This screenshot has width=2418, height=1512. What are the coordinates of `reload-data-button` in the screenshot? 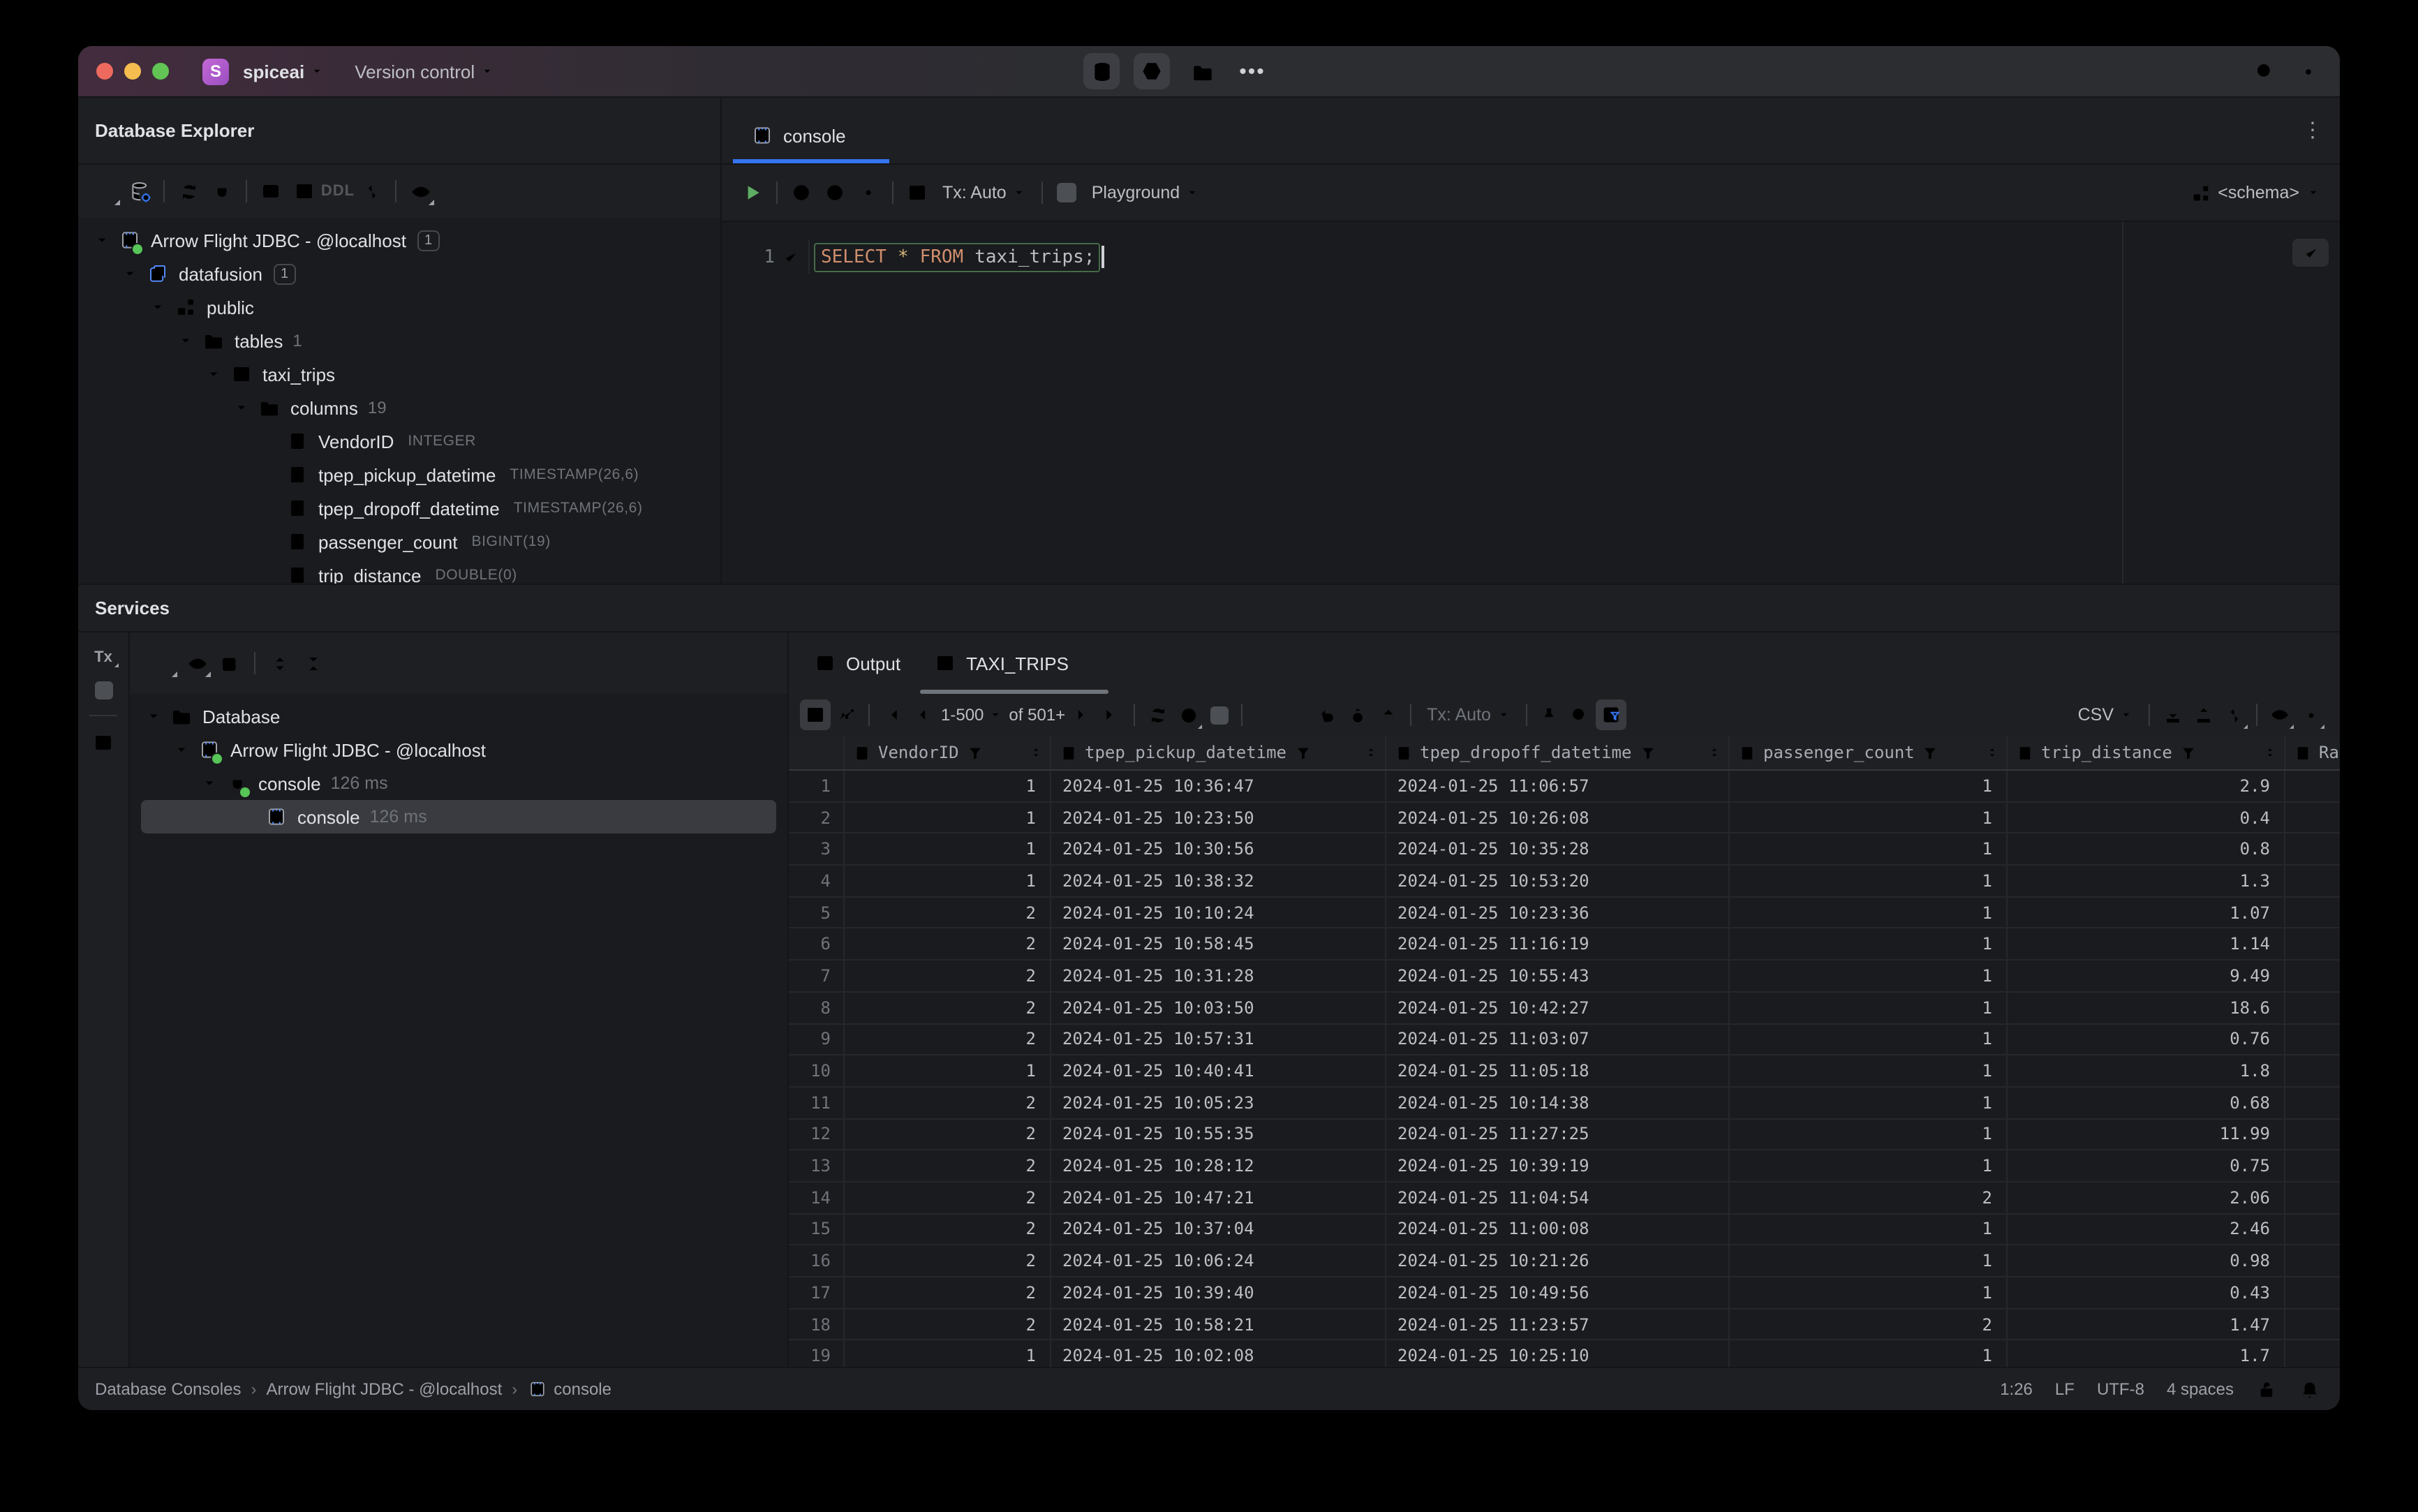 It's located at (1157, 714).